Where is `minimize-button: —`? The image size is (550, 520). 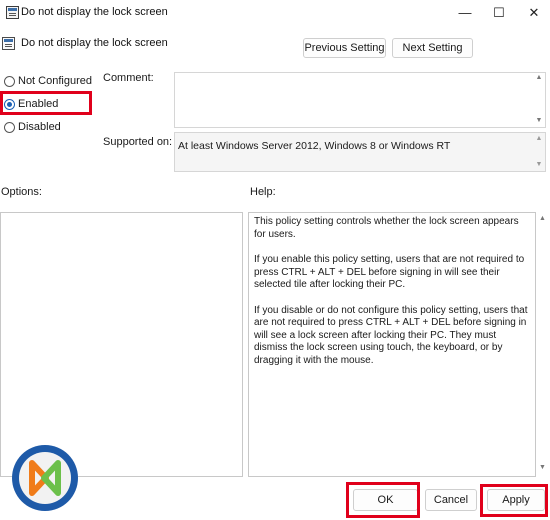
minimize-button: — is located at coordinates (465, 13).